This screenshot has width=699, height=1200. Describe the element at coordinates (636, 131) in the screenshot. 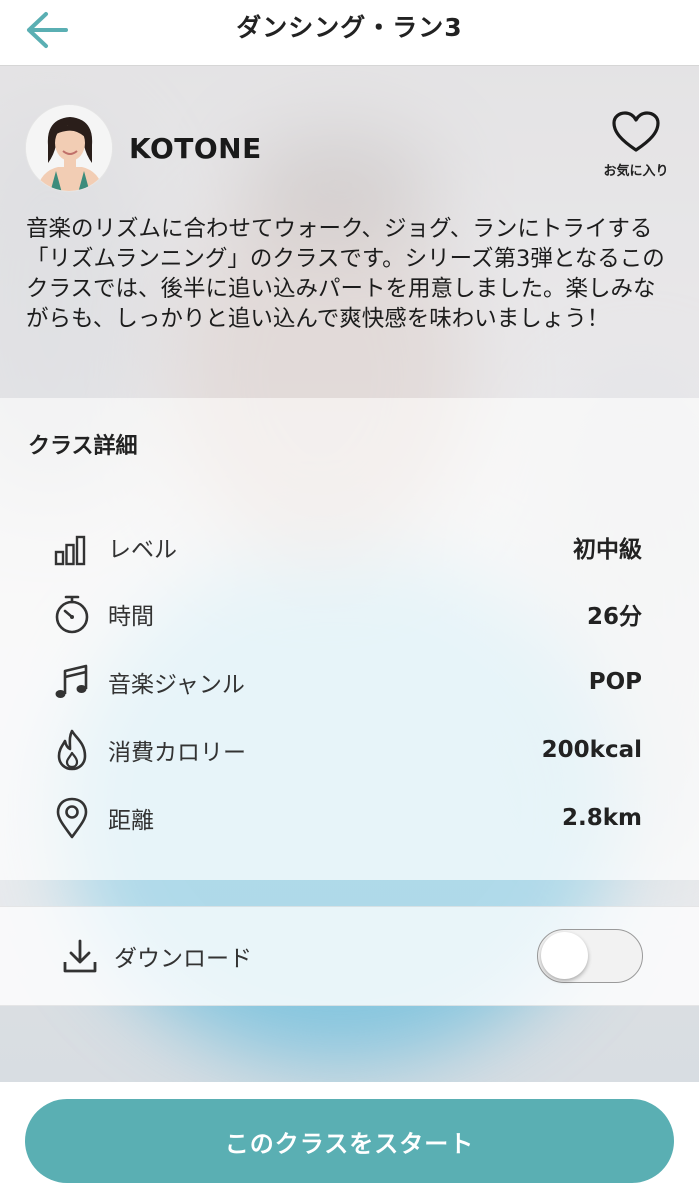

I see `heart-icon` at that location.